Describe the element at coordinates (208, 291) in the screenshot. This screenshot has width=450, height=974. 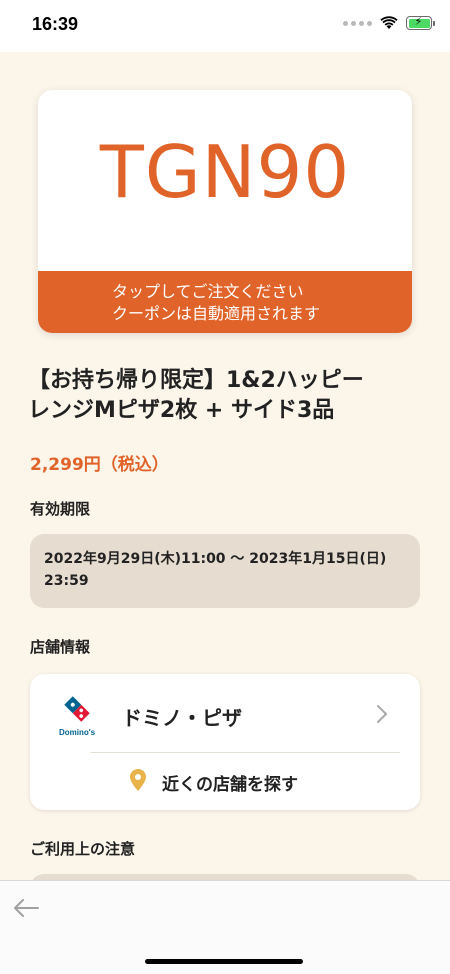
I see `coupon-footer-line1: タップしてご注文ください` at that location.